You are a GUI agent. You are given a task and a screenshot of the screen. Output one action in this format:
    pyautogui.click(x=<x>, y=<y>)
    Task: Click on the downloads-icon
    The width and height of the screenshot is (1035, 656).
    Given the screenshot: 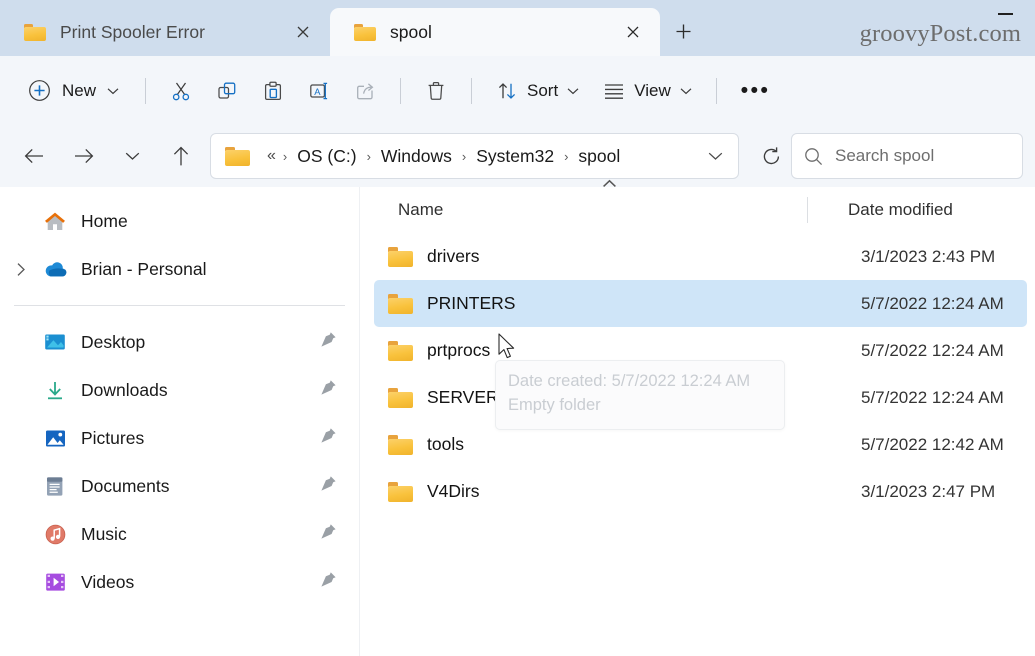 What is the action you would take?
    pyautogui.click(x=55, y=390)
    